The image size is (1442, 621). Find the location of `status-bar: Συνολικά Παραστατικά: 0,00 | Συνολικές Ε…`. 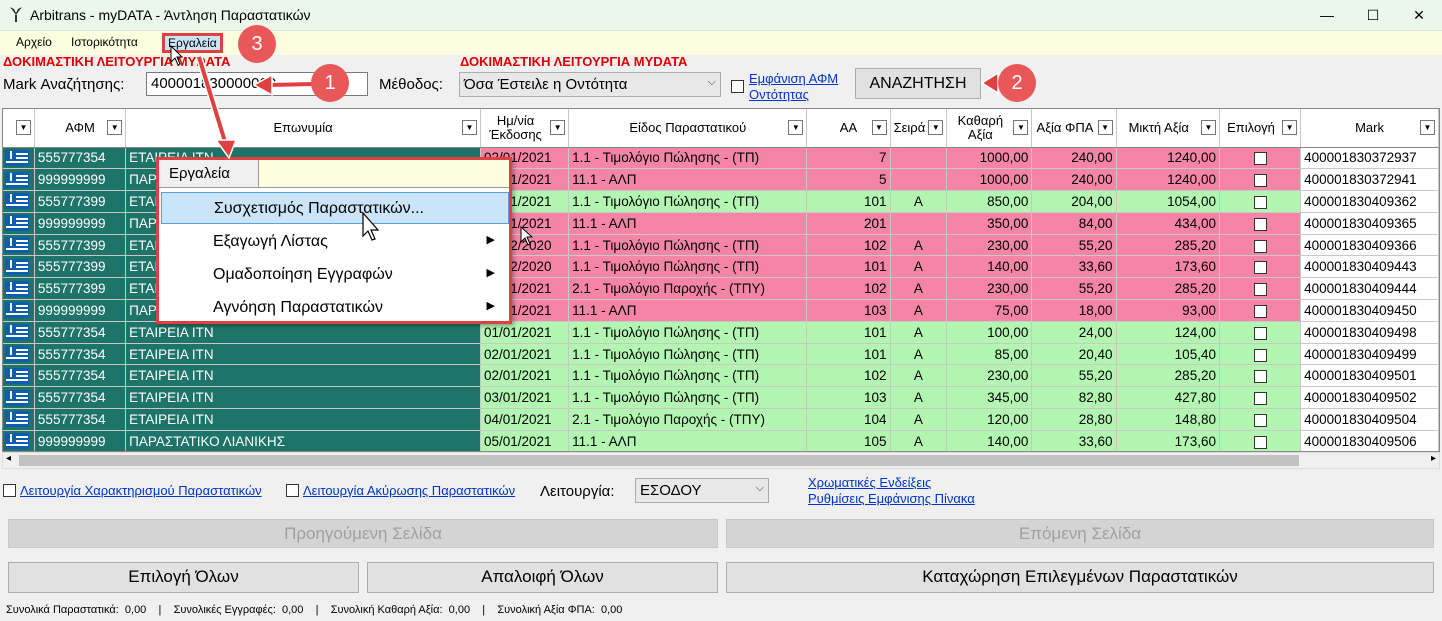

status-bar: Συνολικά Παραστατικά: 0,00 | Συνολικές Ε… is located at coordinates (314, 610).